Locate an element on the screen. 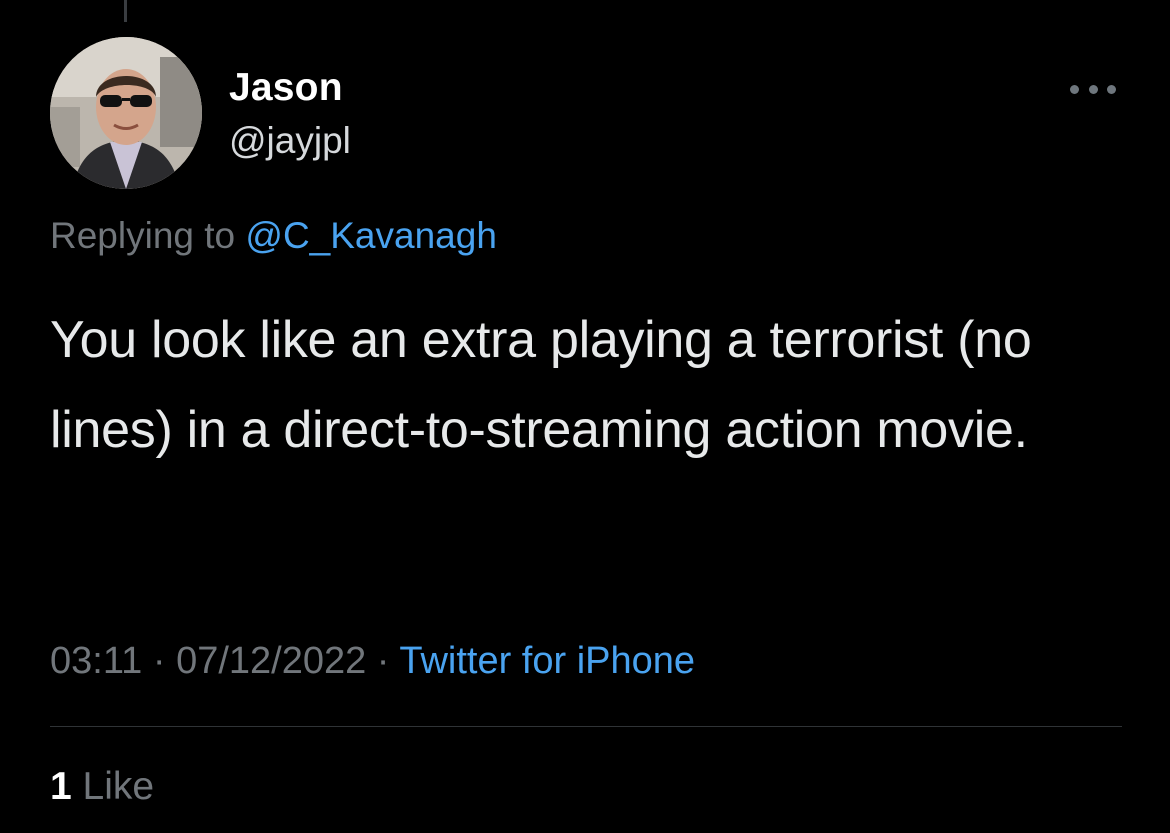 Image resolution: width=1170 pixels, height=833 pixels. author-avatar is located at coordinates (126, 113).